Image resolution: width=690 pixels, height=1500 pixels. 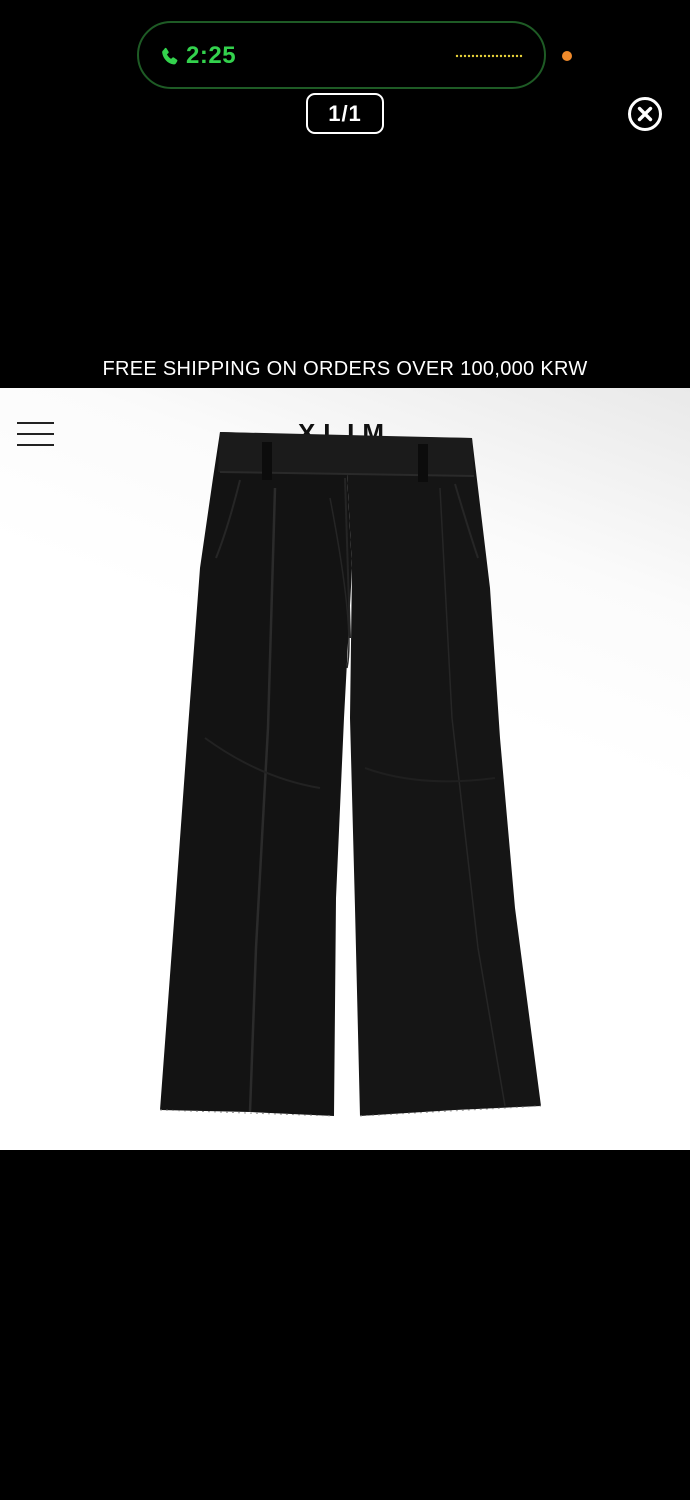 I want to click on close-icon, so click(x=645, y=114).